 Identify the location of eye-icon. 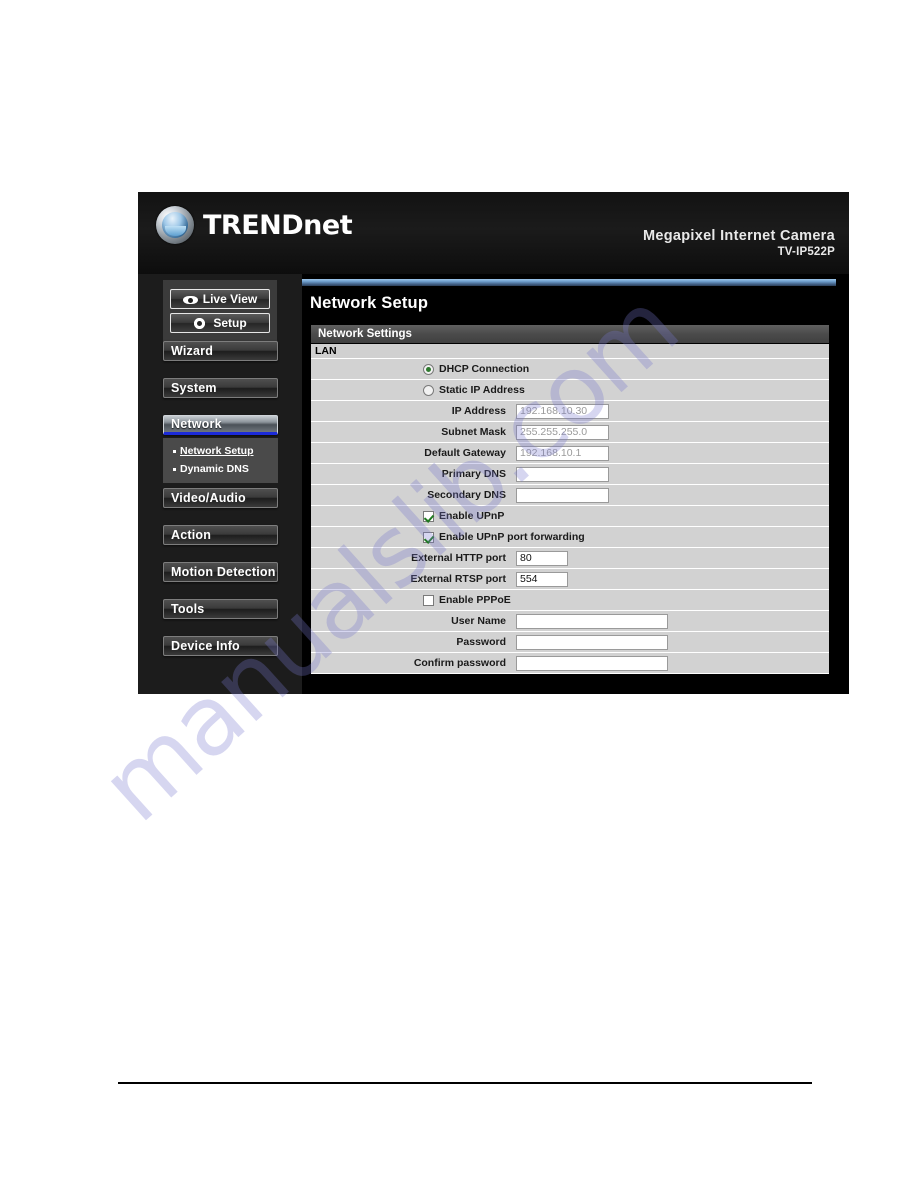
(190, 299).